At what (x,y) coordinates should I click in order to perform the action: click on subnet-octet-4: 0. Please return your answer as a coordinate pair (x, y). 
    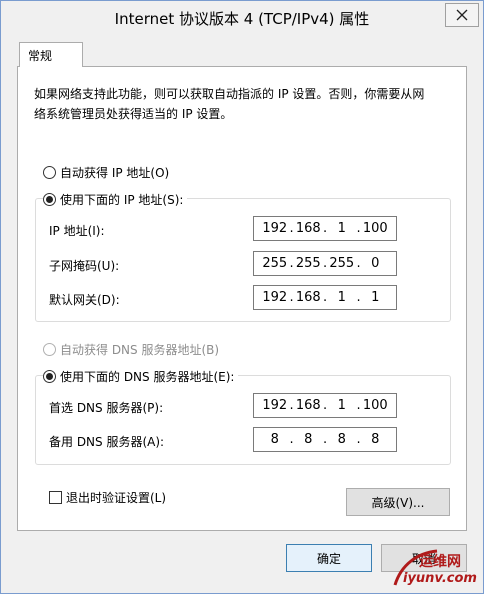
    Looking at the image, I should click on (376, 263).